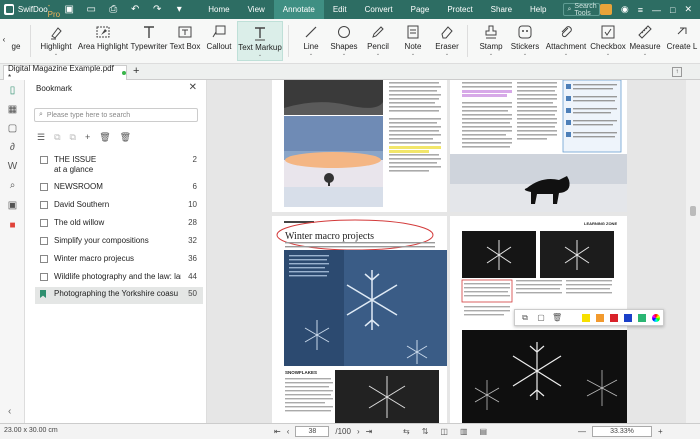 The width and height of the screenshot is (700, 439). Describe the element at coordinates (525, 41) in the screenshot. I see `stickers-button: Stickers ⌄` at that location.